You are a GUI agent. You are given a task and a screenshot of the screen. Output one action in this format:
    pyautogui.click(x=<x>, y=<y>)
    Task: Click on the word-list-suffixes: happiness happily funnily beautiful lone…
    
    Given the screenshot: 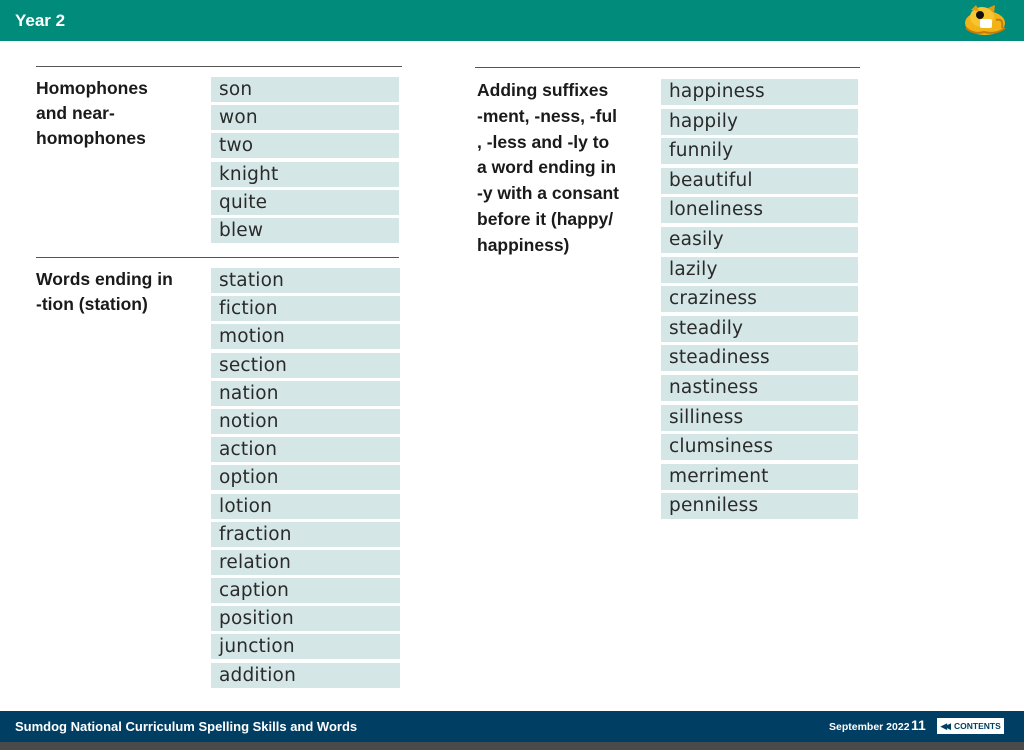 What is the action you would take?
    pyautogui.click(x=759, y=301)
    